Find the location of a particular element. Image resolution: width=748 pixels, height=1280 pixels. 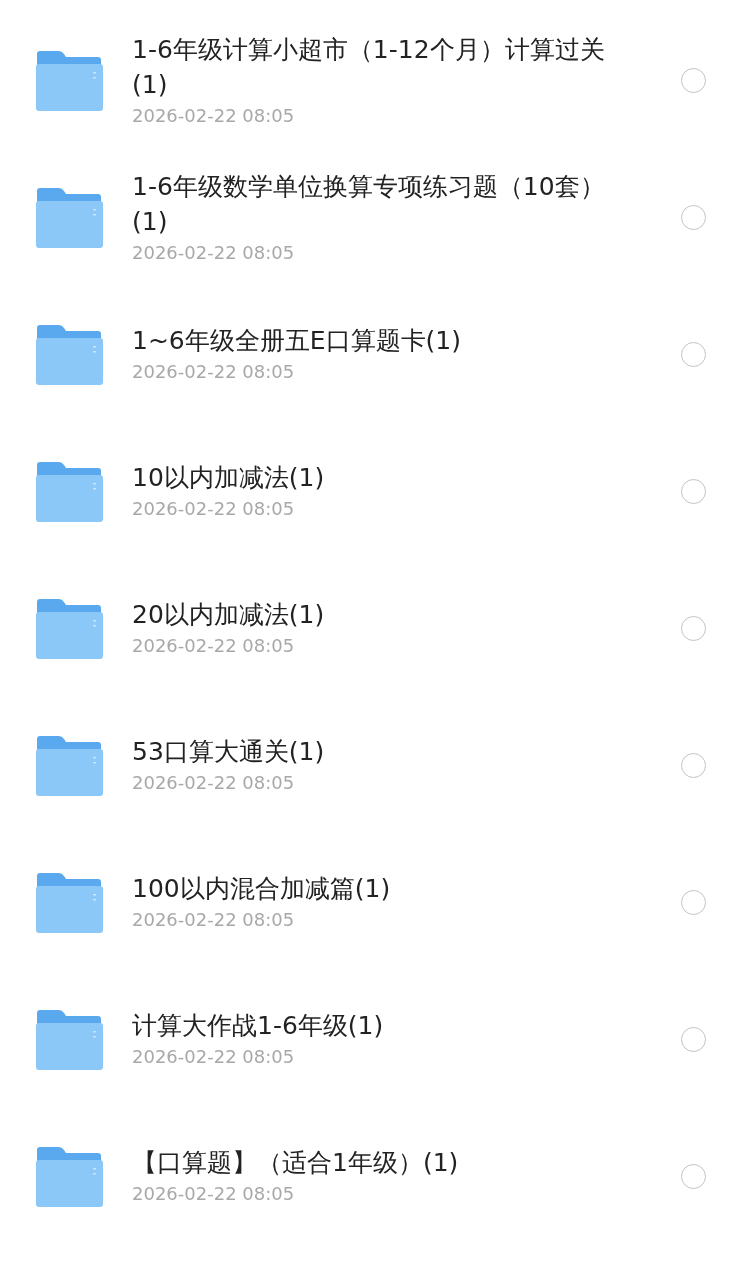

folder-name: 10以内加减法(1) is located at coordinates (229, 478).